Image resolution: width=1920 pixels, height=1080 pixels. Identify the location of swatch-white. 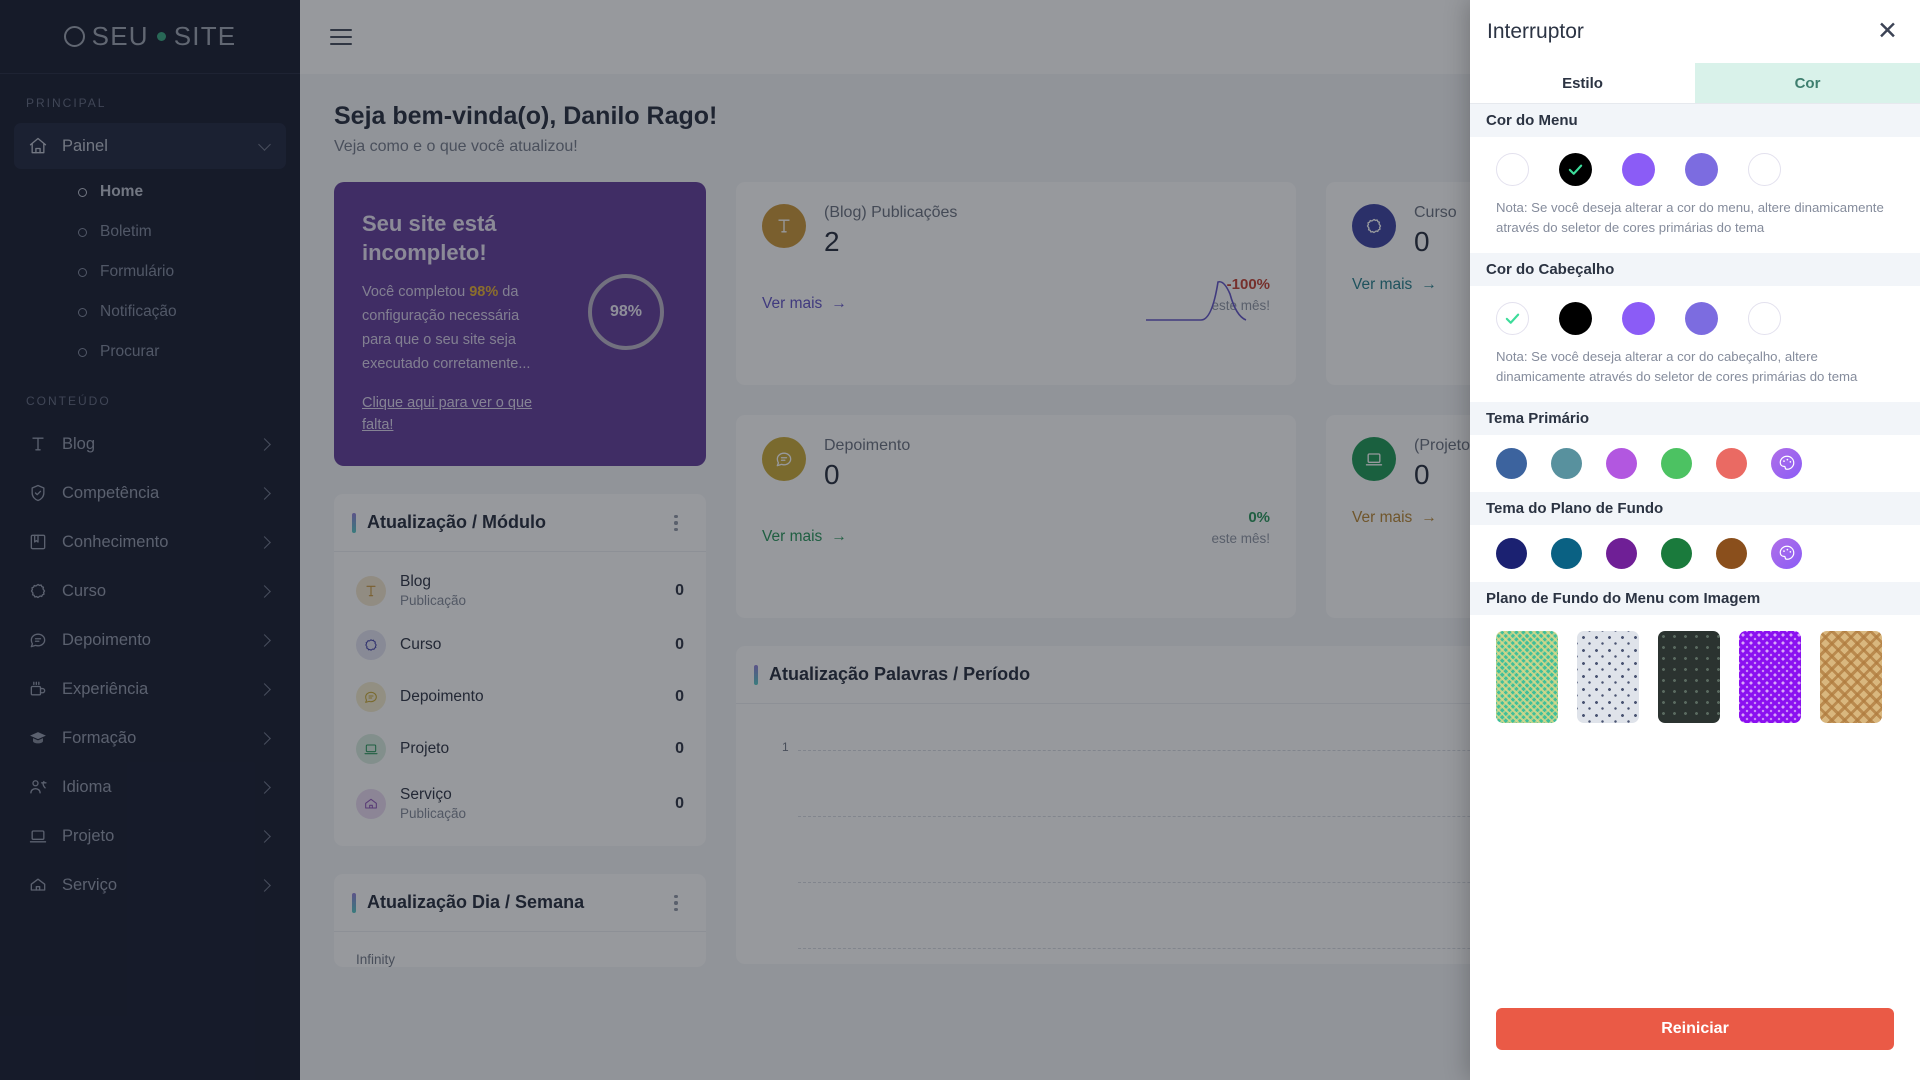
(1512, 169).